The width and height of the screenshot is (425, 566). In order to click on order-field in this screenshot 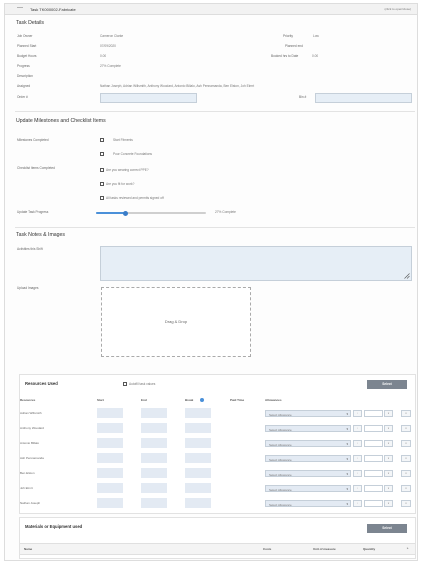, I will do `click(148, 98)`.